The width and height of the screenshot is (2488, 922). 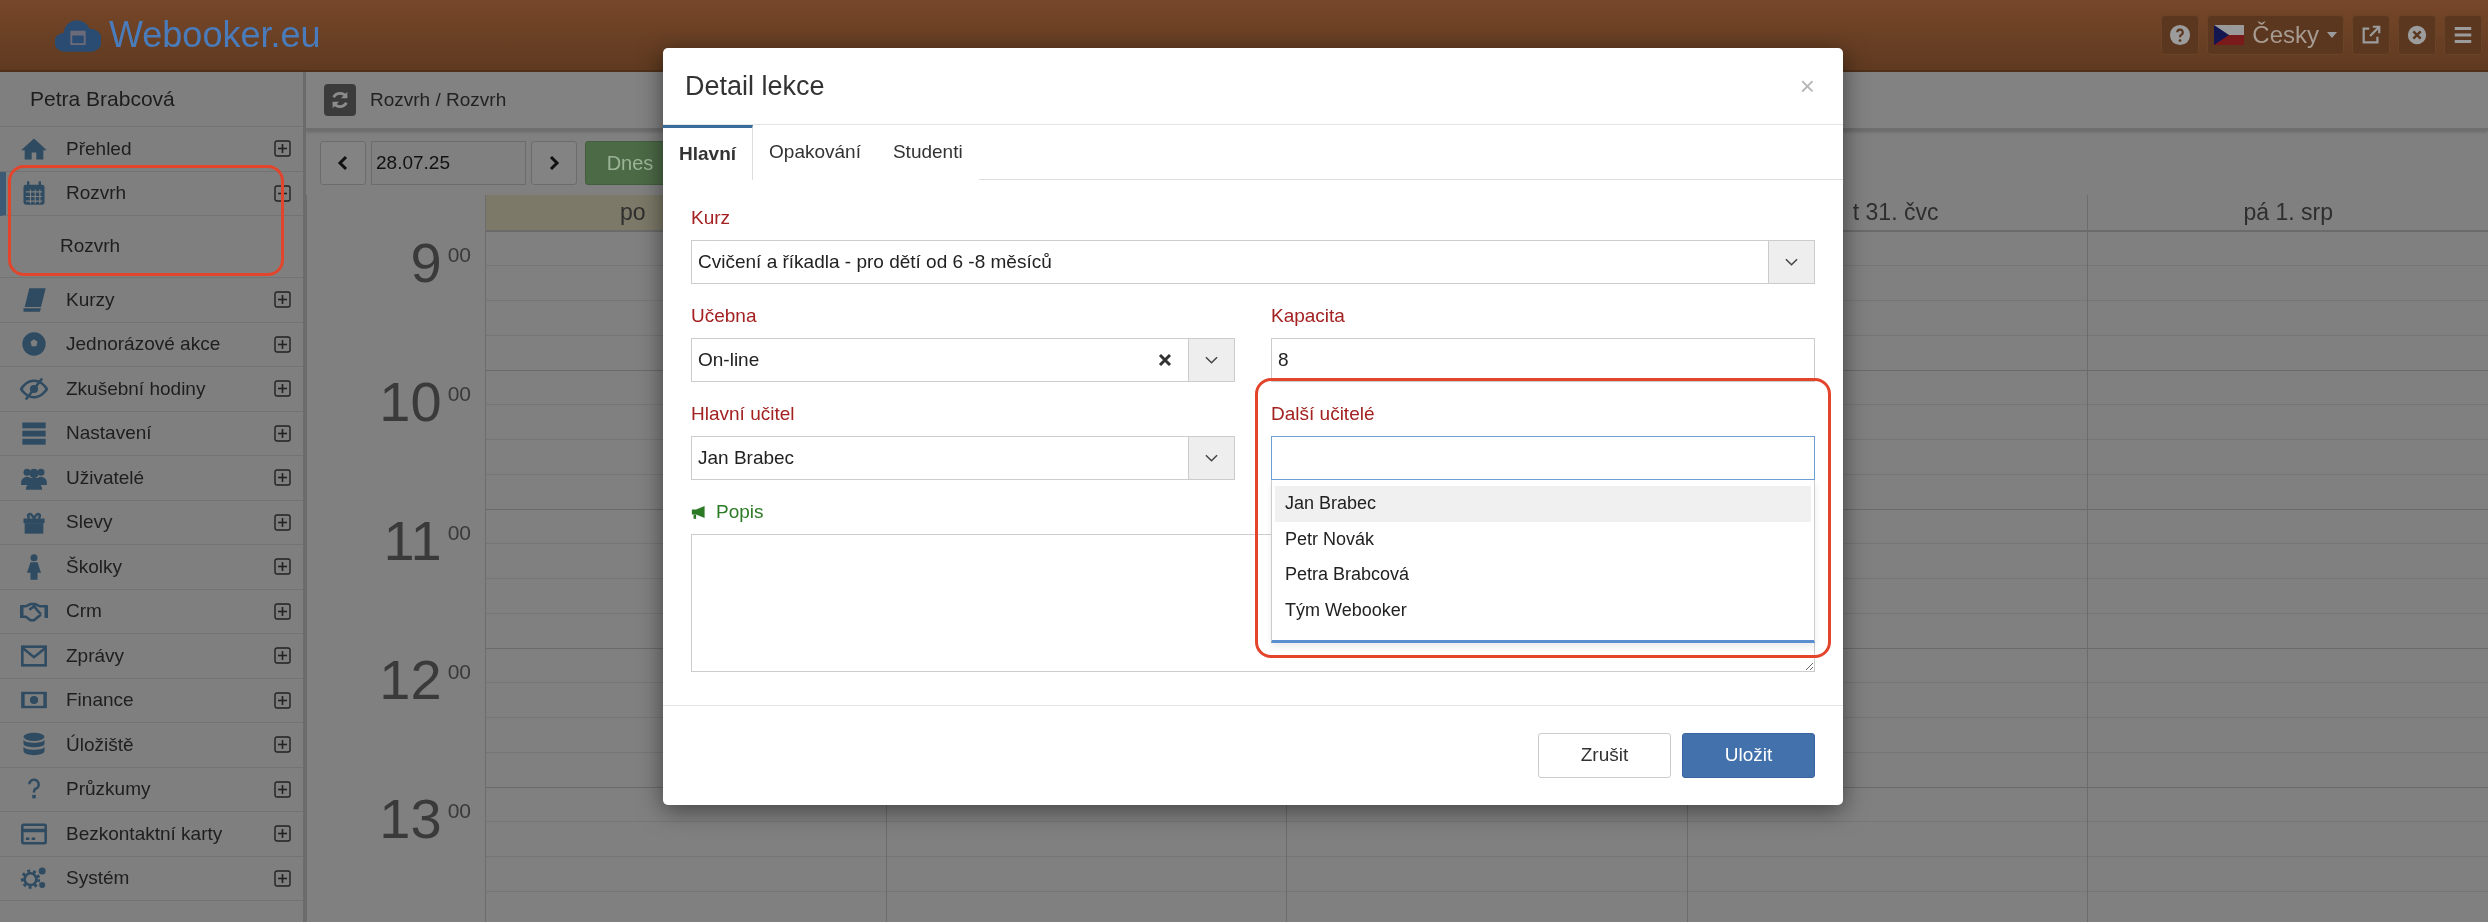 I want to click on field-label: Hlavní učitel, so click(x=743, y=414).